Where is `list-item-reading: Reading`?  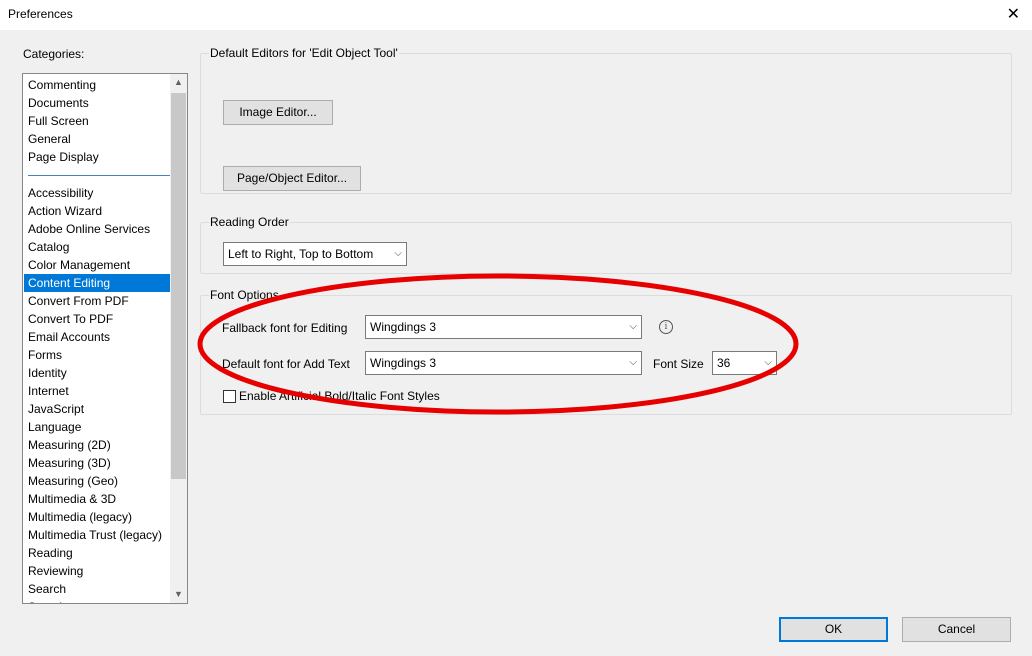 list-item-reading: Reading is located at coordinates (97, 553).